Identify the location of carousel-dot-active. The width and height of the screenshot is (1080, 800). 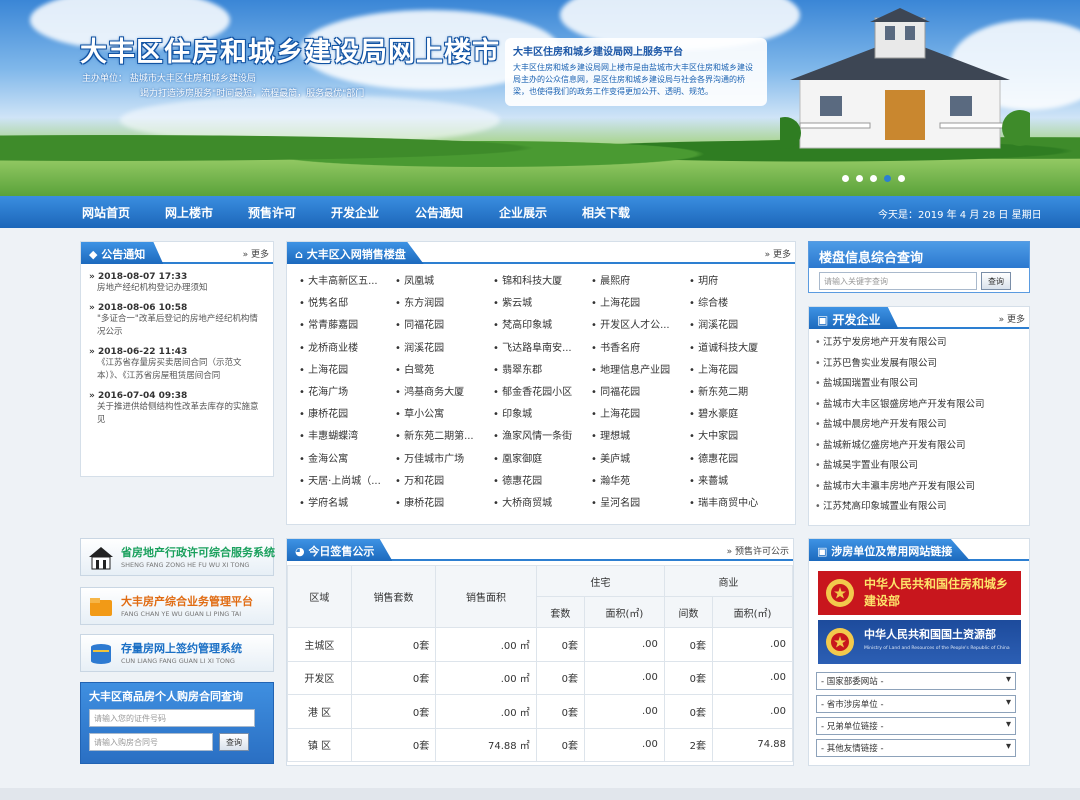
(887, 178).